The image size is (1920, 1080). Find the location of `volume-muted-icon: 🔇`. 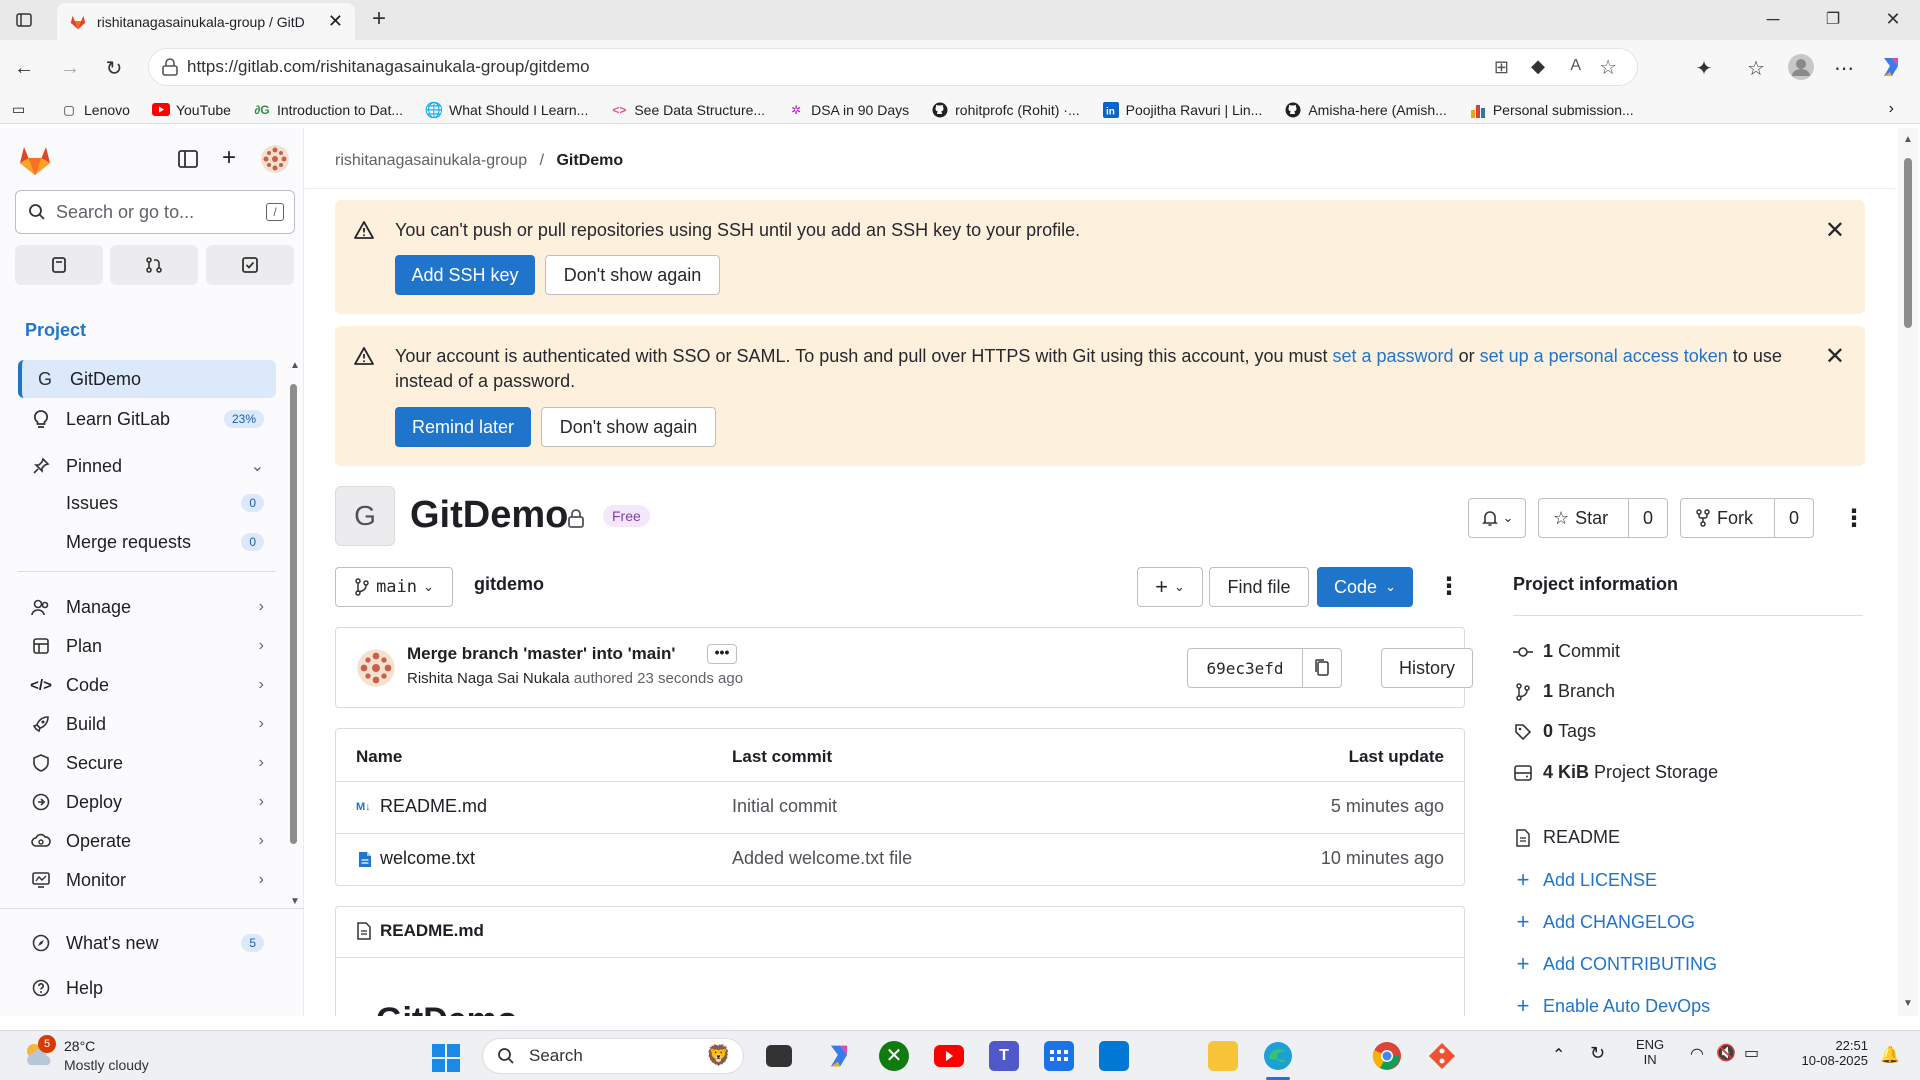

volume-muted-icon: 🔇 is located at coordinates (1726, 1053).